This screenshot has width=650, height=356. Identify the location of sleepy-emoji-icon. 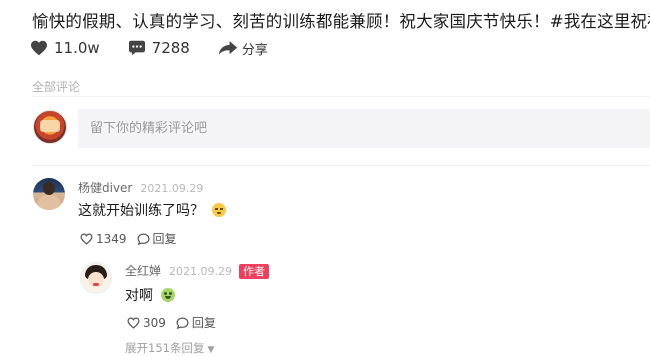
(219, 210).